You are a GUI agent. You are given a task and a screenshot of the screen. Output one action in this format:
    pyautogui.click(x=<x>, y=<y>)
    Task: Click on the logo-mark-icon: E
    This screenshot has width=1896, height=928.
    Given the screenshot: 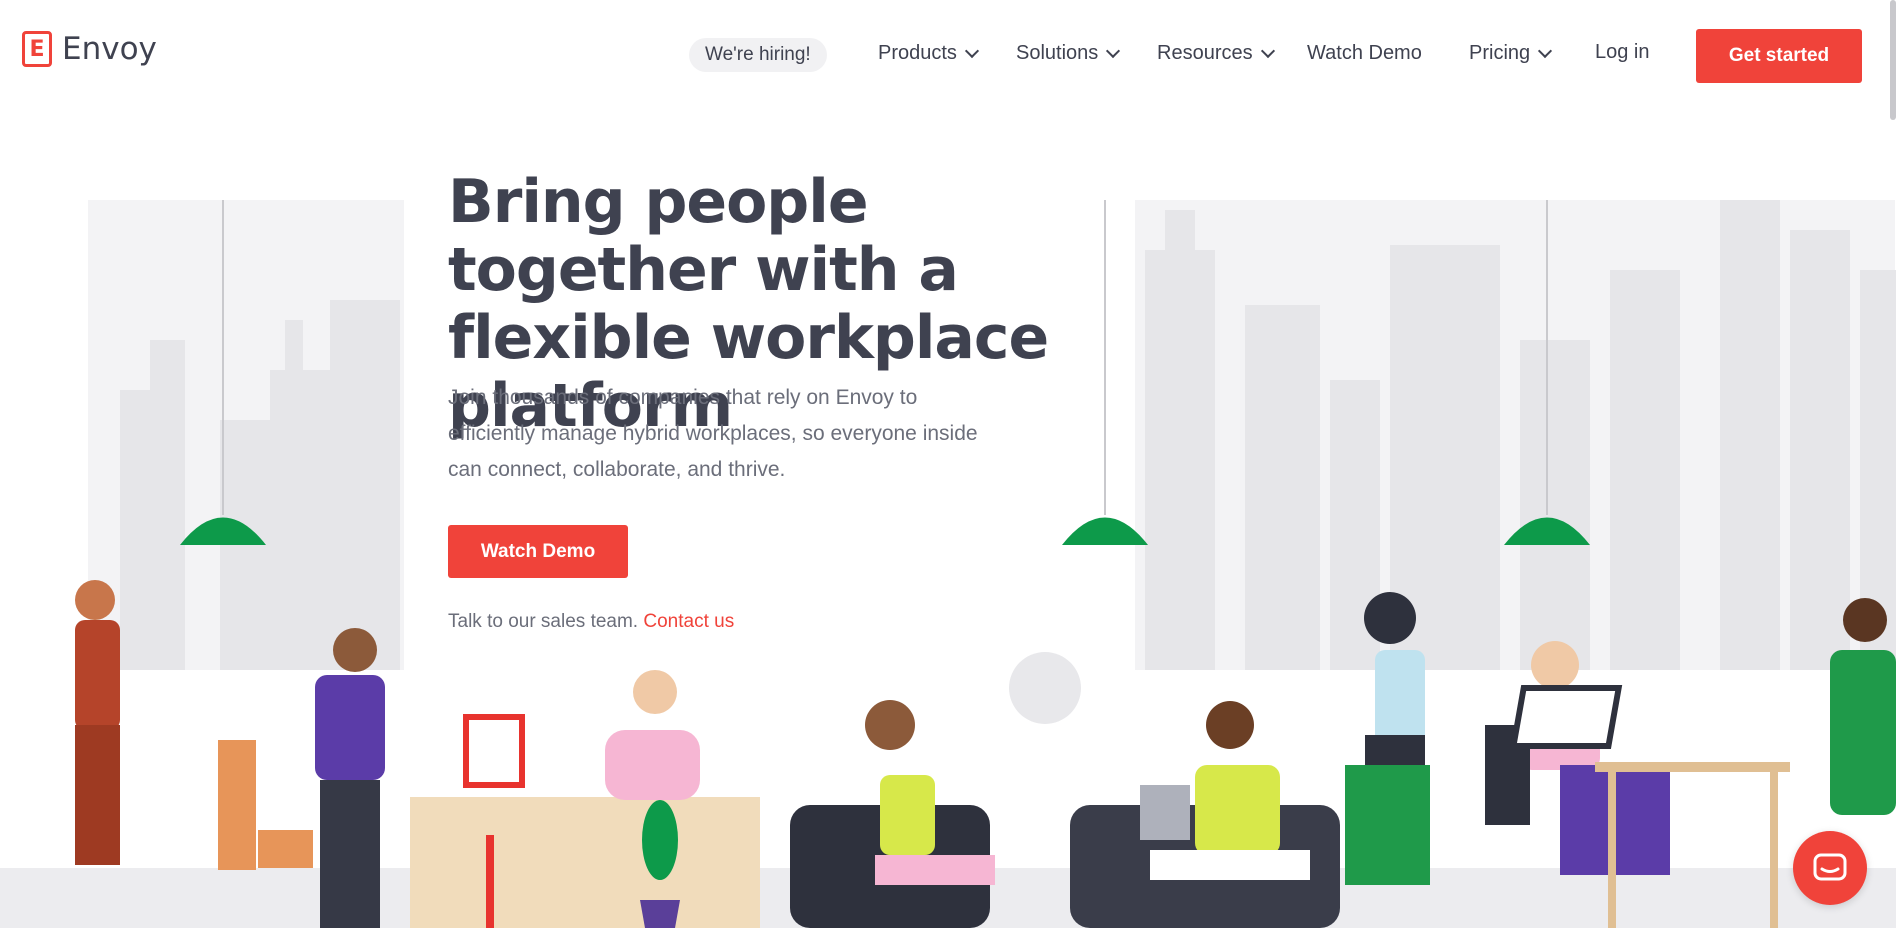 What is the action you would take?
    pyautogui.click(x=37, y=49)
    